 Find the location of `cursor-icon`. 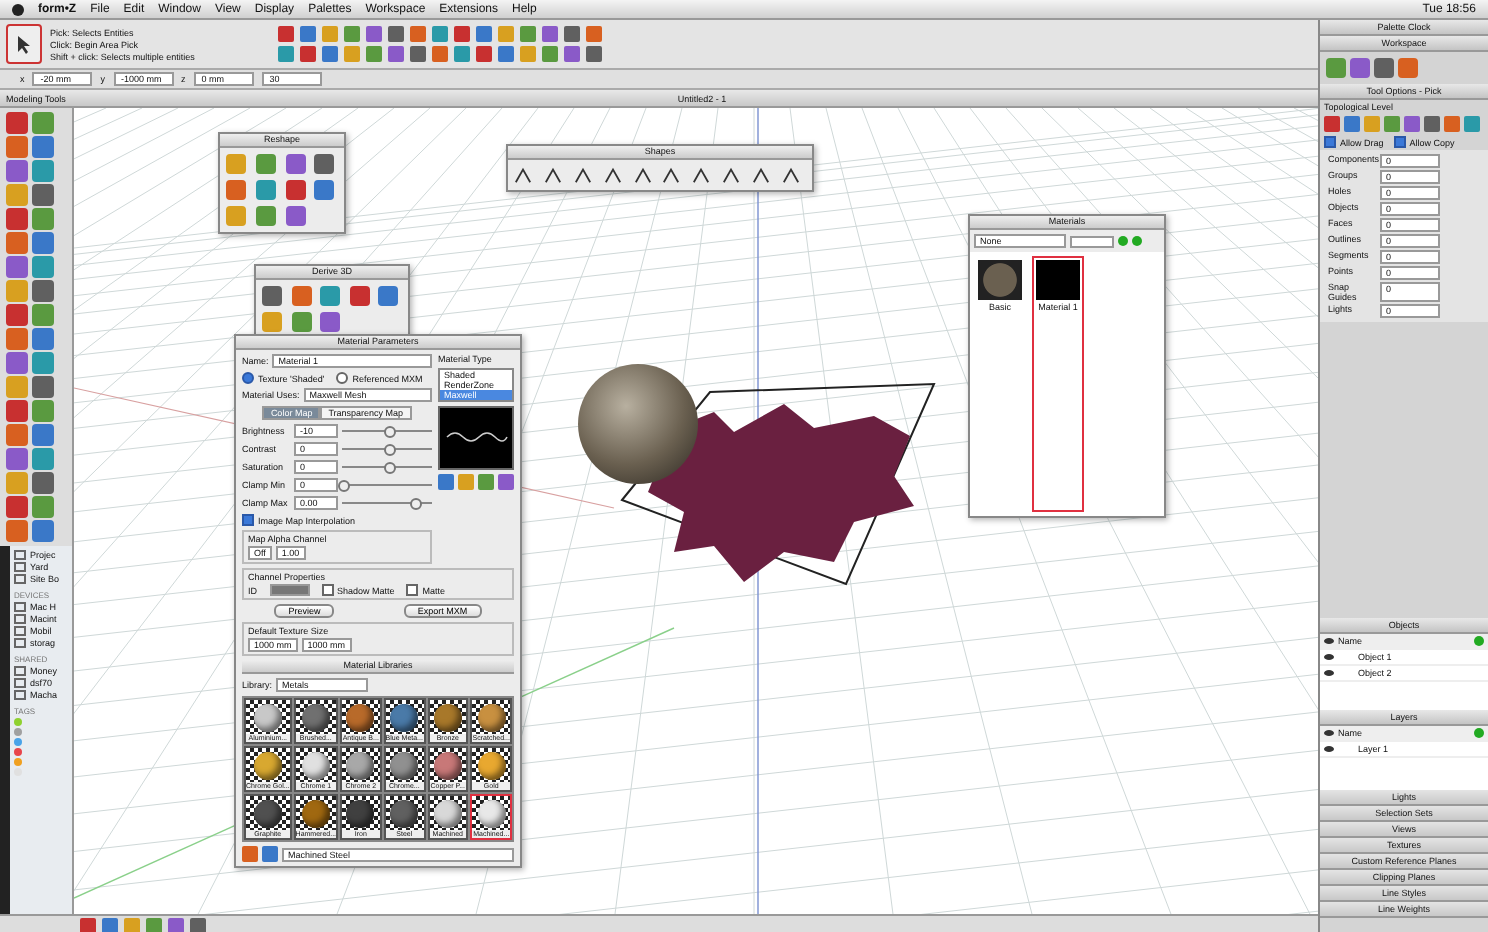

cursor-icon is located at coordinates (24, 44).